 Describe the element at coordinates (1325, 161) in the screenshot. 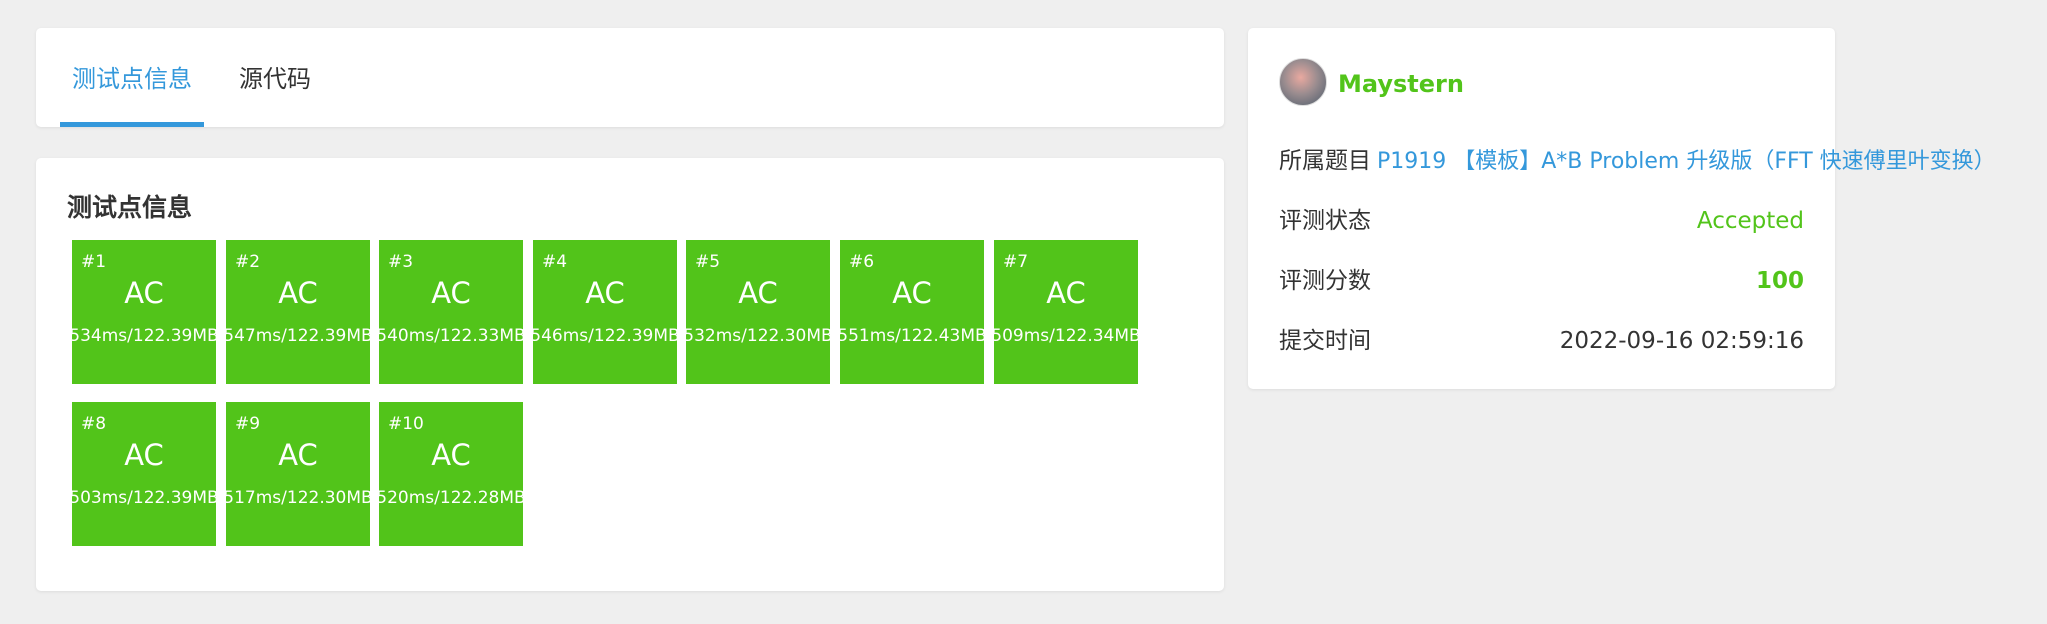

I see `problem-label: 所属题目` at that location.